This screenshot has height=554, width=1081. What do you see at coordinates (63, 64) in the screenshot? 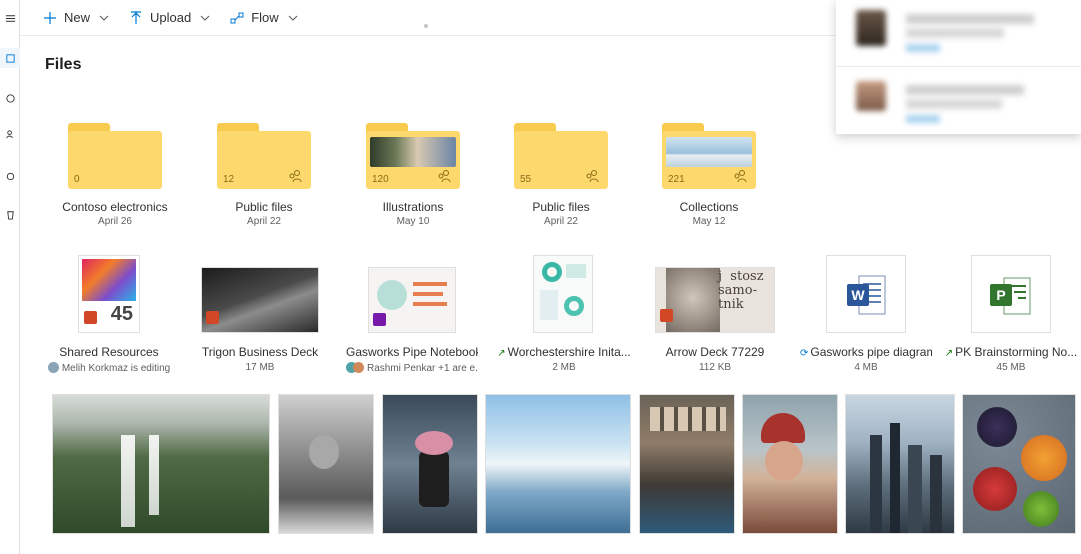
I see `page-title: Files` at bounding box center [63, 64].